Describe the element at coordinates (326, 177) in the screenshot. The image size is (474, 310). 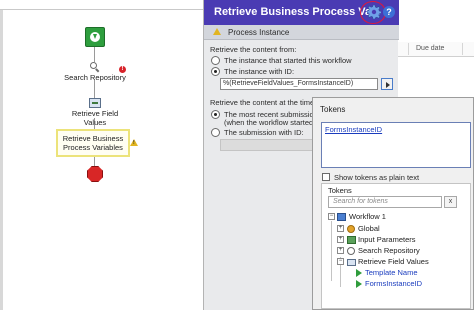
I see `show-plain-text-checkbox` at that location.